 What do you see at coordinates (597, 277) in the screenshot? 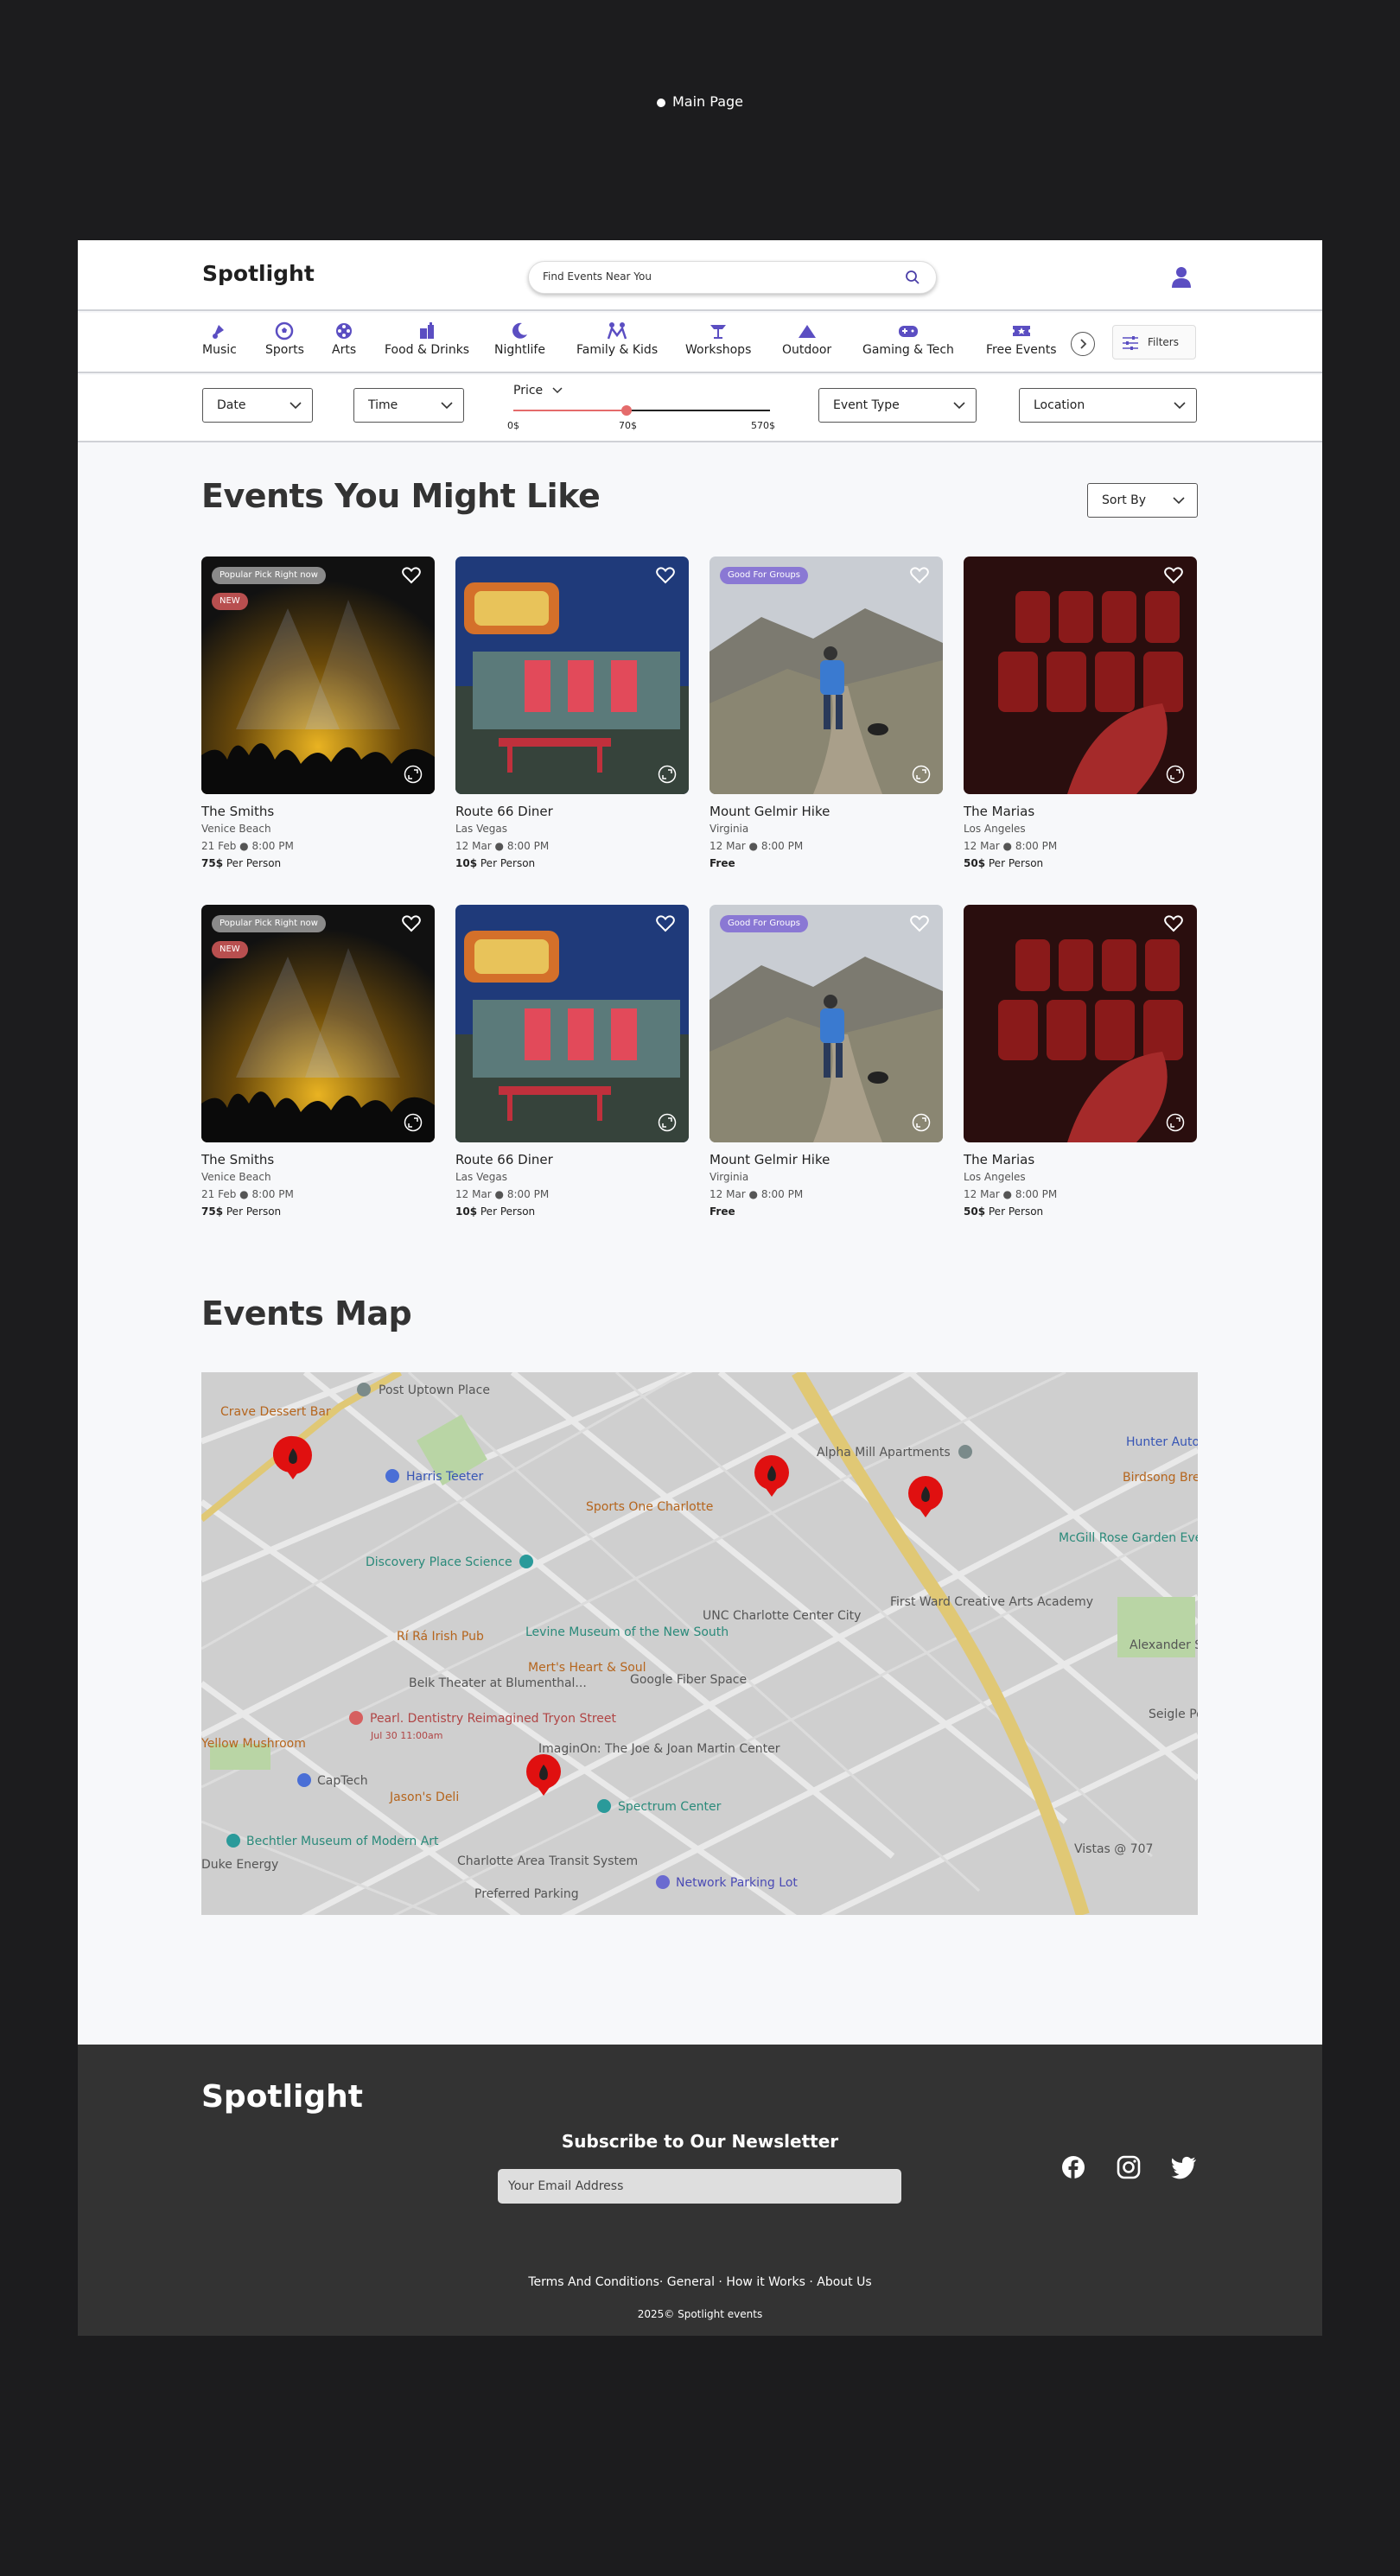
I see `search-input: Find Events Near You` at bounding box center [597, 277].